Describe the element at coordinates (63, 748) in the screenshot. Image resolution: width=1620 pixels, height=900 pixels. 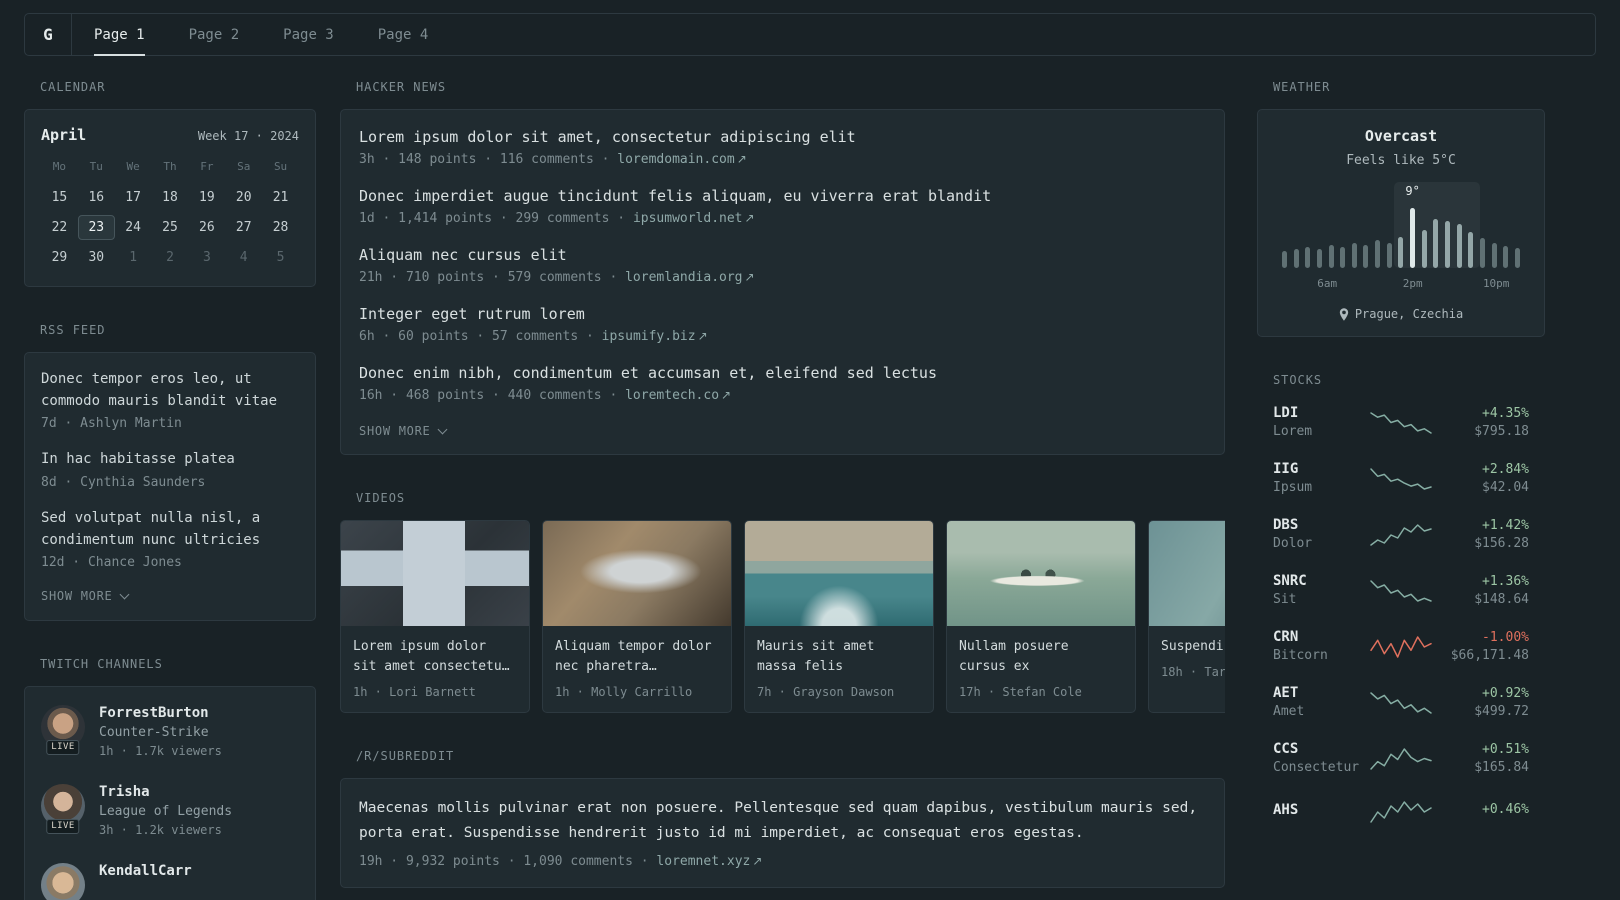
I see `live-badge: LIVE` at that location.